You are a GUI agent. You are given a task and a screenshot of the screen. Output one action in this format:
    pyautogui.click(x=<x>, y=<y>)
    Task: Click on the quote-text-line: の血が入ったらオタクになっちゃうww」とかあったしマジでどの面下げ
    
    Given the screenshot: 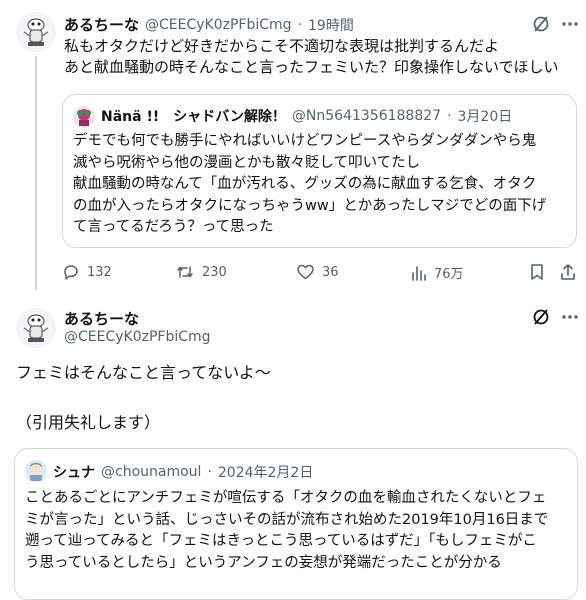 What is the action you would take?
    pyautogui.click(x=310, y=205)
    